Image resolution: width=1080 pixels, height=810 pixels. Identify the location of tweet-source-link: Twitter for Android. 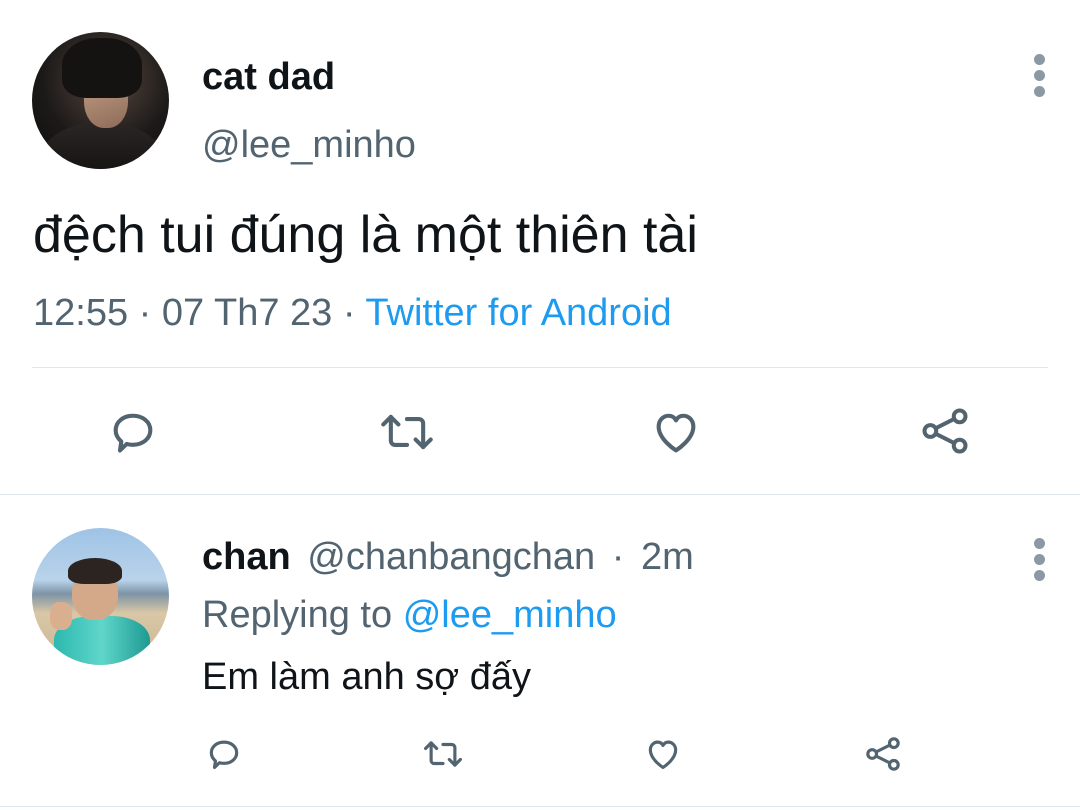
(518, 313).